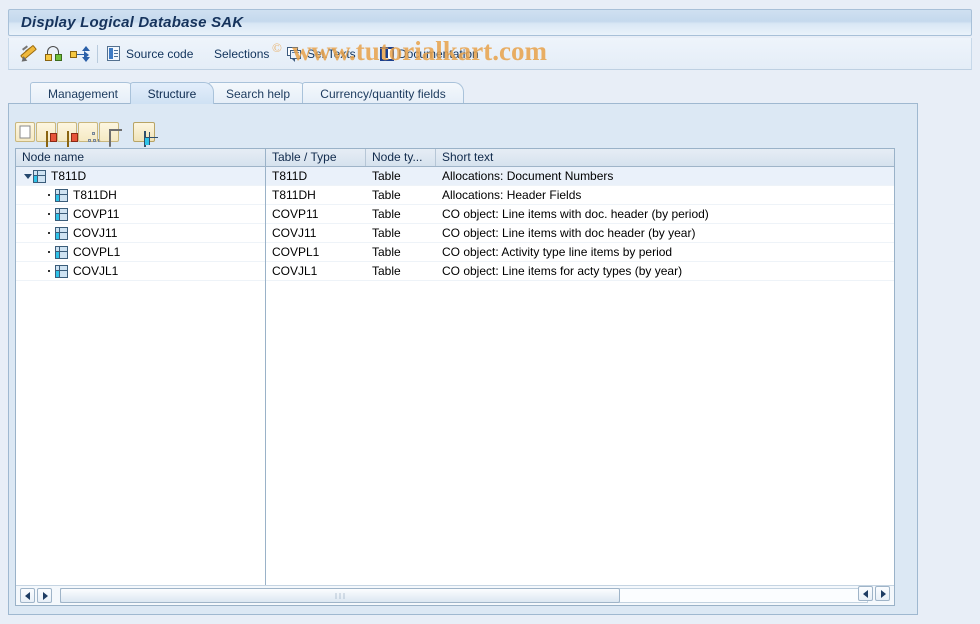 This screenshot has height=624, width=980. I want to click on grip-icon, so click(340, 595).